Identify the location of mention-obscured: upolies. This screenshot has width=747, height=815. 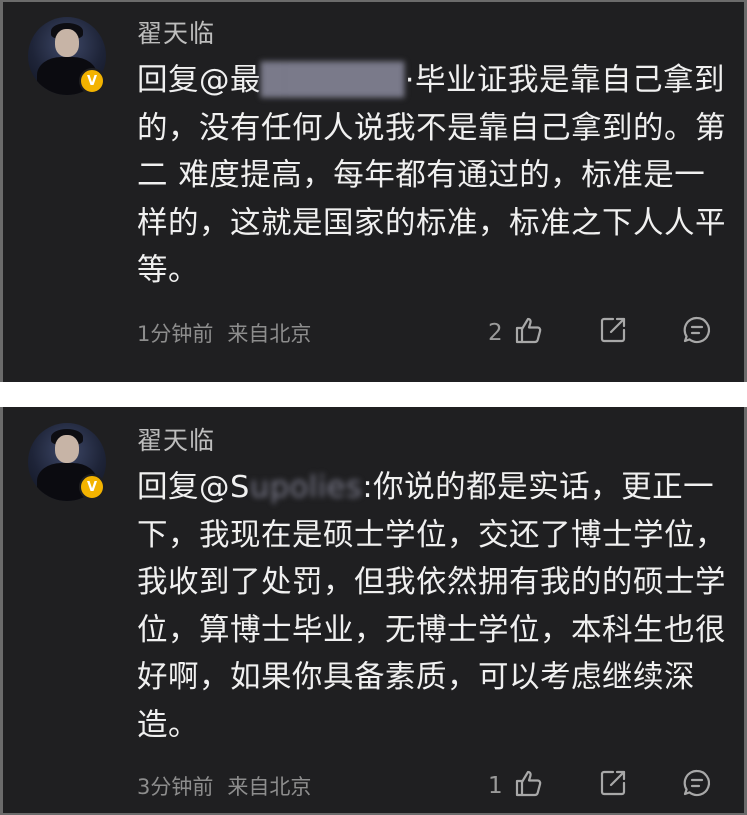
(306, 487).